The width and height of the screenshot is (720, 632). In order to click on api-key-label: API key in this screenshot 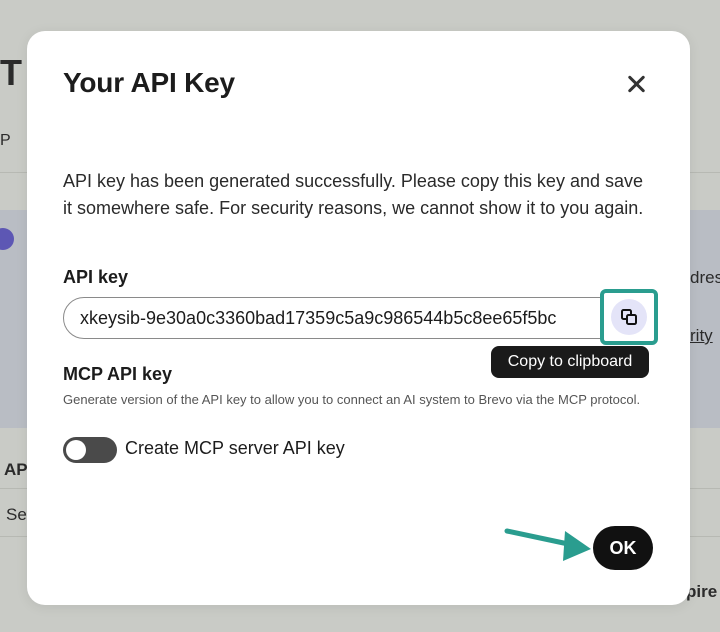, I will do `click(96, 277)`.